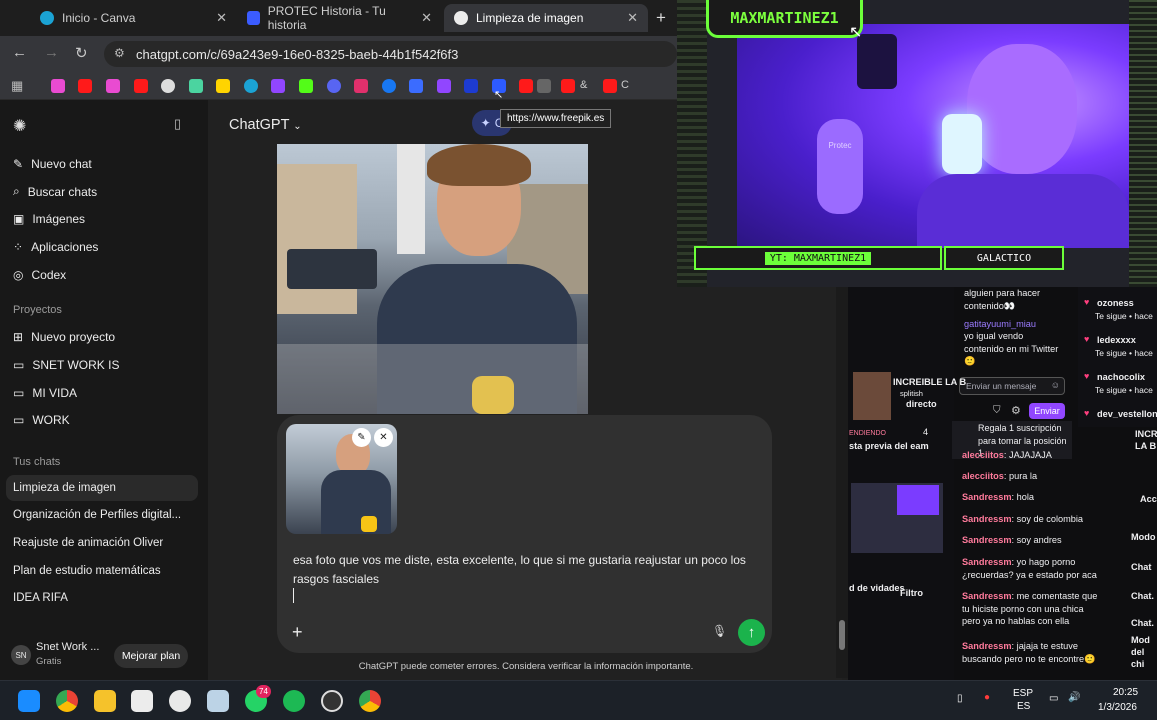 This screenshot has width=1157, height=720. I want to click on promo-title: INCREIBLE LA B, so click(929, 382).